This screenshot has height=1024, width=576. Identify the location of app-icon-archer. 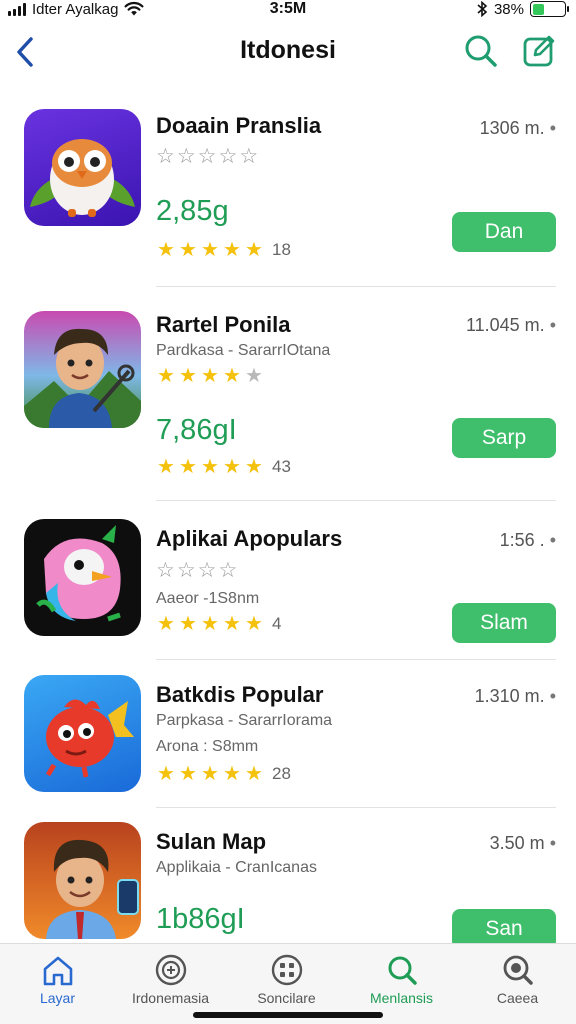
(82, 369).